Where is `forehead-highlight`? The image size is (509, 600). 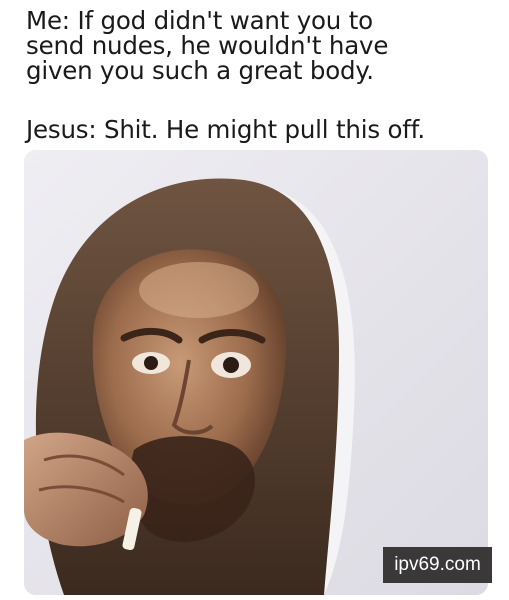
forehead-highlight is located at coordinates (199, 290).